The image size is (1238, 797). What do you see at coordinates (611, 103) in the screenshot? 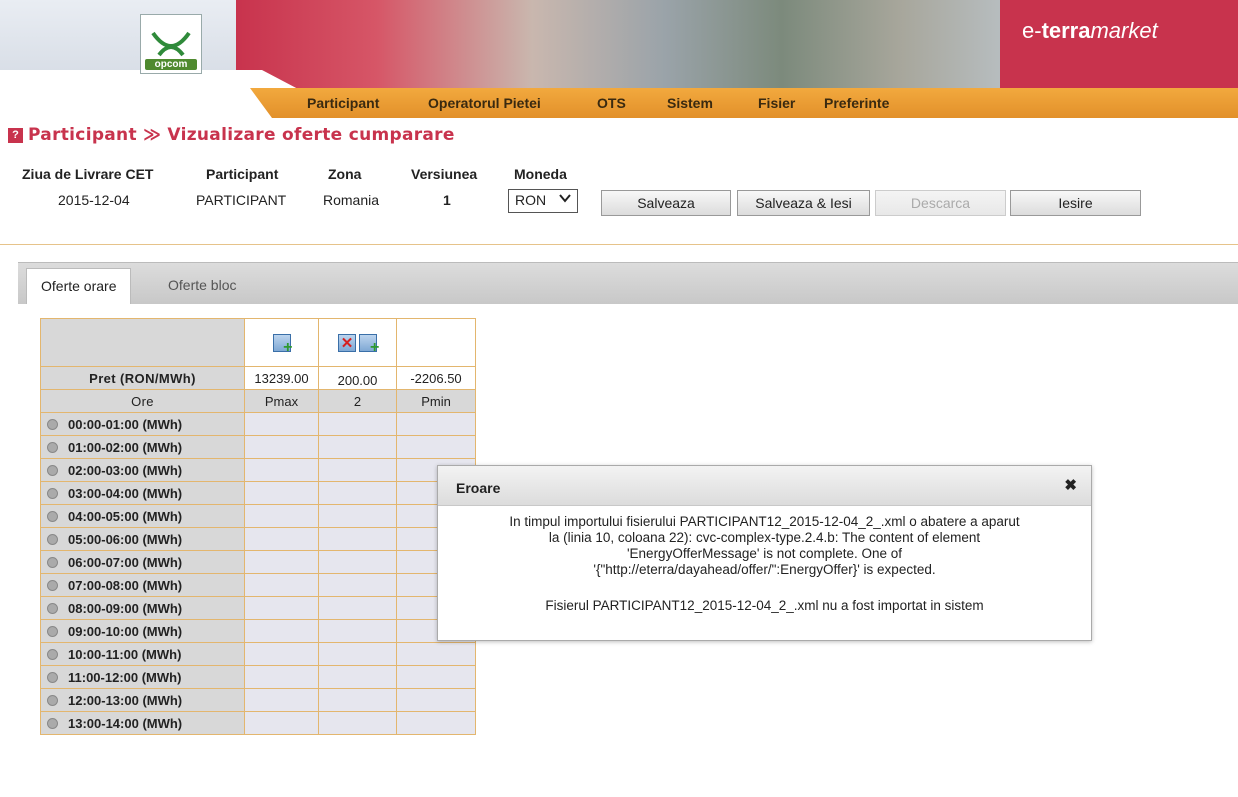
I see `menu-item-ots: OTS` at bounding box center [611, 103].